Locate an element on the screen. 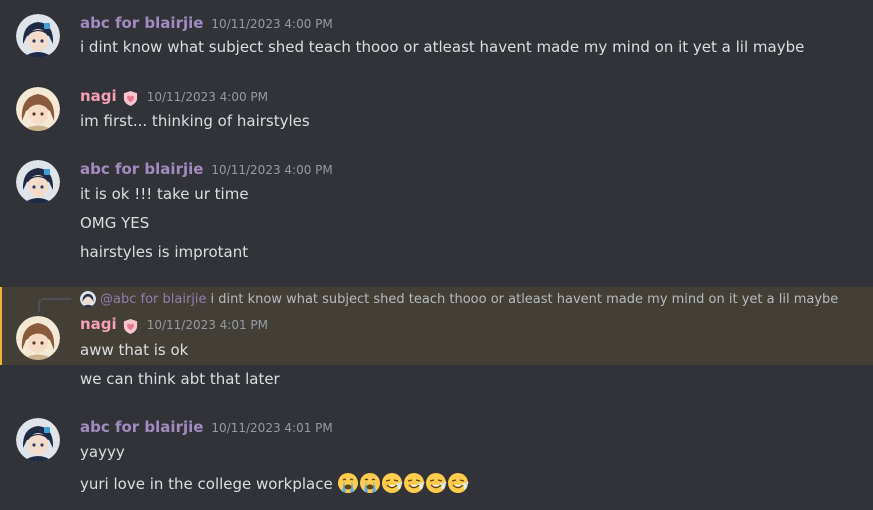 This screenshot has width=873, height=510. message-header: nagi 10/11/2023 4:00 PM is located at coordinates (174, 98).